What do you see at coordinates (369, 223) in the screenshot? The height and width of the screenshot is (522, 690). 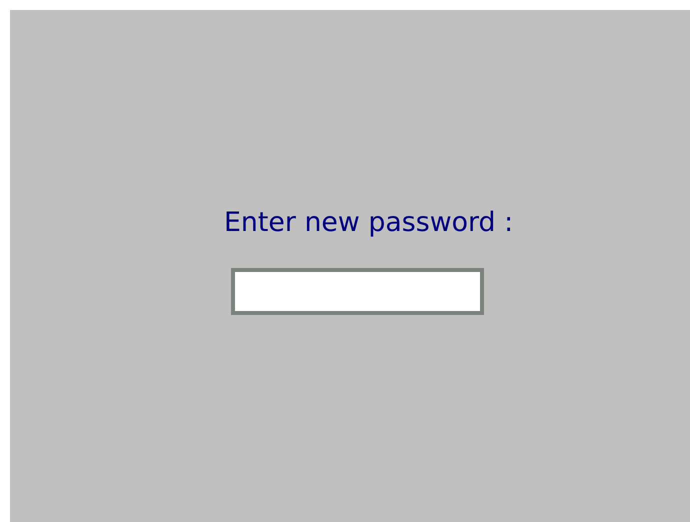 I see `password-prompt: Enter new password :` at bounding box center [369, 223].